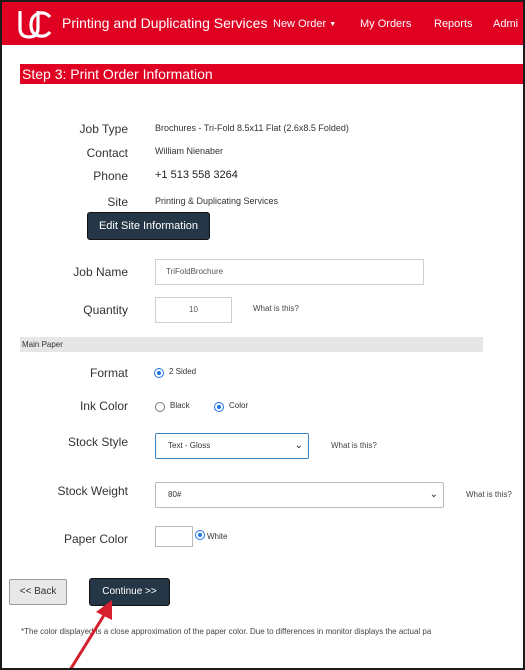 This screenshot has width=525, height=670. I want to click on ink-black-radio, so click(160, 407).